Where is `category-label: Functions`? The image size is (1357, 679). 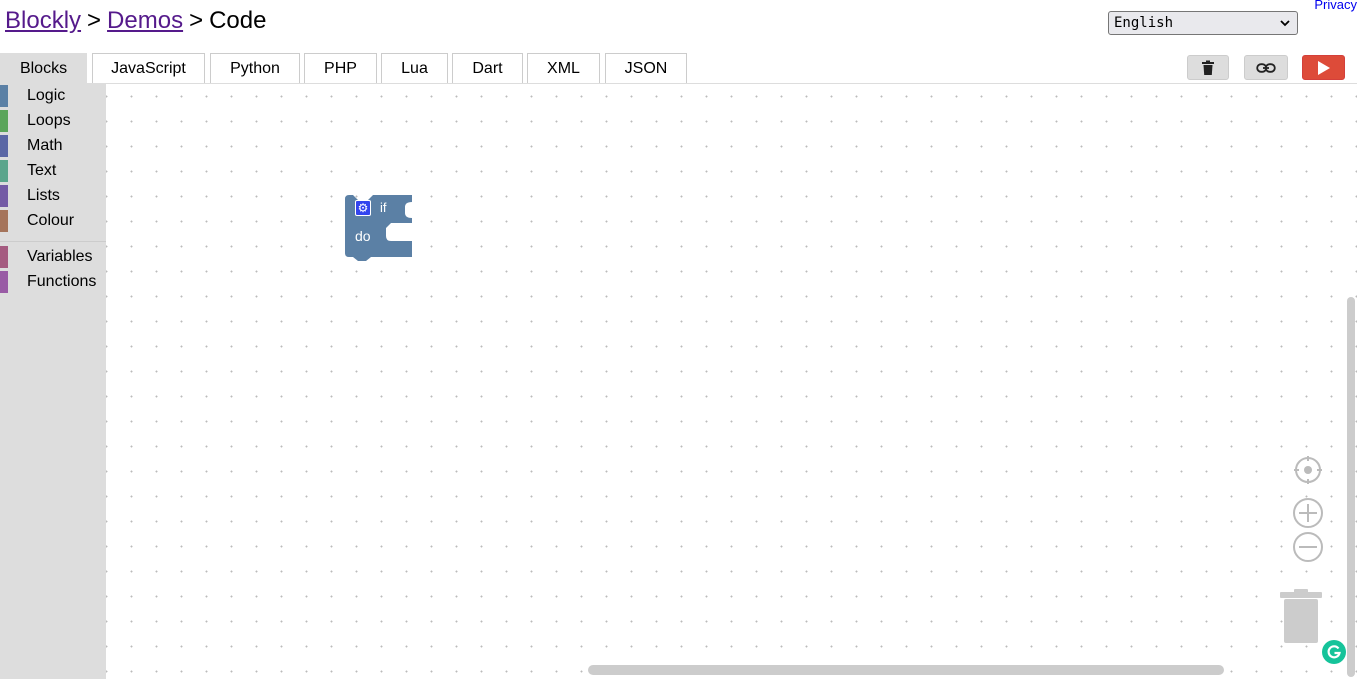 category-label: Functions is located at coordinates (62, 281).